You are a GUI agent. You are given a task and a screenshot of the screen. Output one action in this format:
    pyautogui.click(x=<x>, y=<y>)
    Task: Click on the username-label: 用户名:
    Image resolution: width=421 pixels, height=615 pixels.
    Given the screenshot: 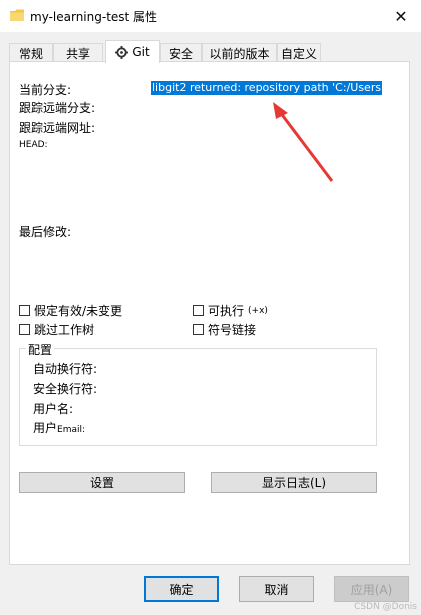 What is the action you would take?
    pyautogui.click(x=53, y=409)
    